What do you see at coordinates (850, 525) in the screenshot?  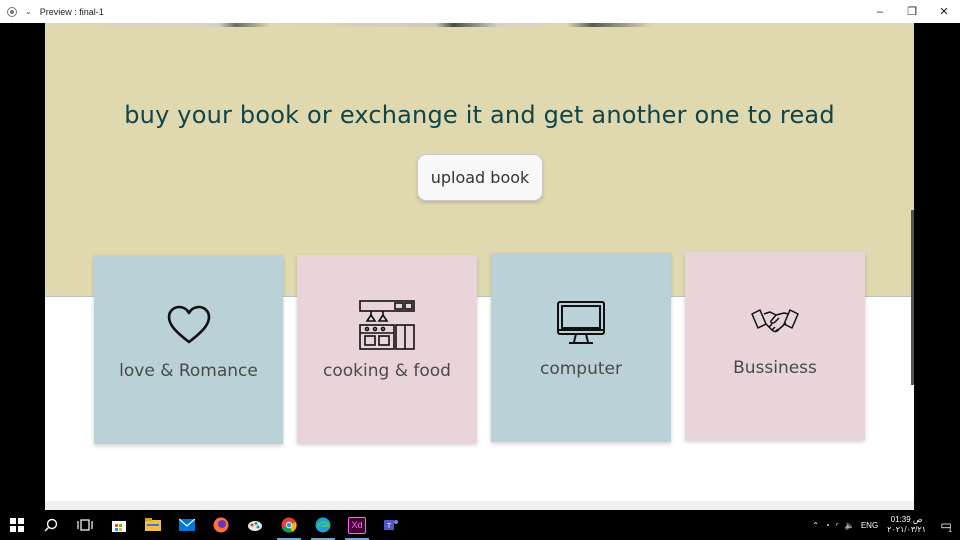 I see `volume-icon: 🔈` at bounding box center [850, 525].